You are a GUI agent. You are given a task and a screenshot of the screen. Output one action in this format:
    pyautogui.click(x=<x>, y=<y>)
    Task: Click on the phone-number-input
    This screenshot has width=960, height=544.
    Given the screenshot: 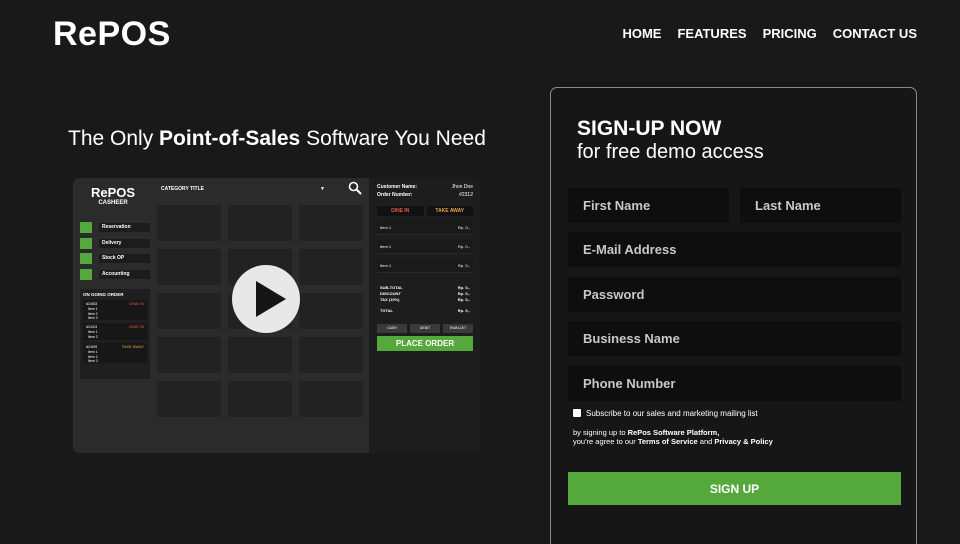 What is the action you would take?
    pyautogui.click(x=734, y=383)
    